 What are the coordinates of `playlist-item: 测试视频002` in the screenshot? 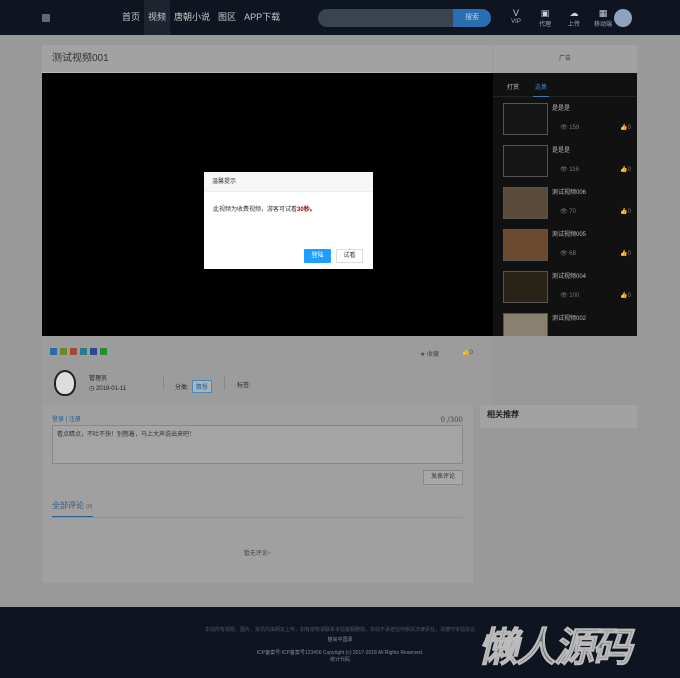 It's located at (570, 321).